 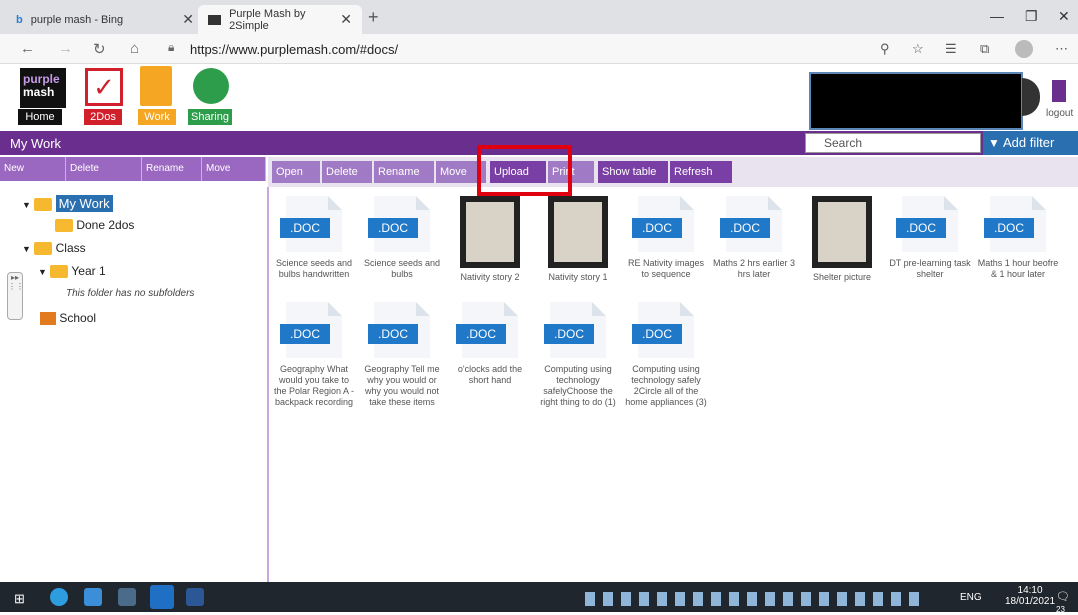 I want to click on 2dos-icon: ✓, so click(x=104, y=87).